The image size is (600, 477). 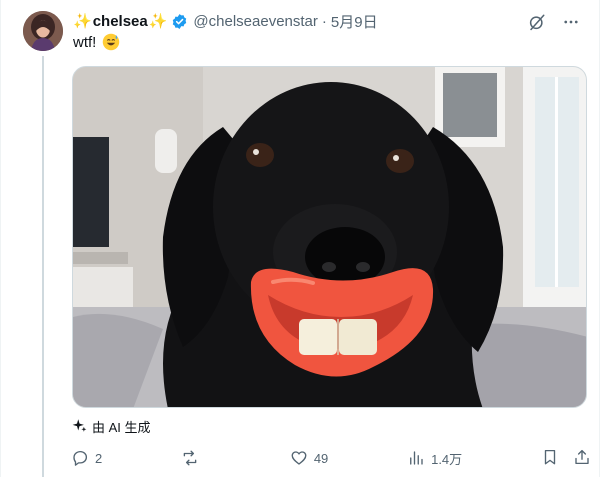 I want to click on like-button: 49, so click(x=309, y=458).